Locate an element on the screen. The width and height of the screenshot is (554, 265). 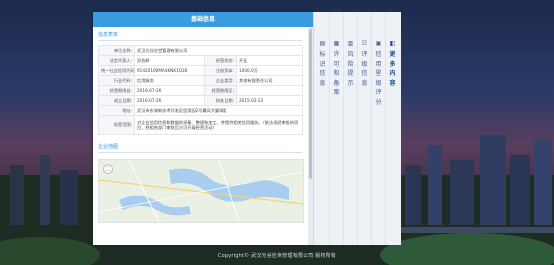
side-menu-item-5: ◧ 更多内容 is located at coordinates (392, 64).